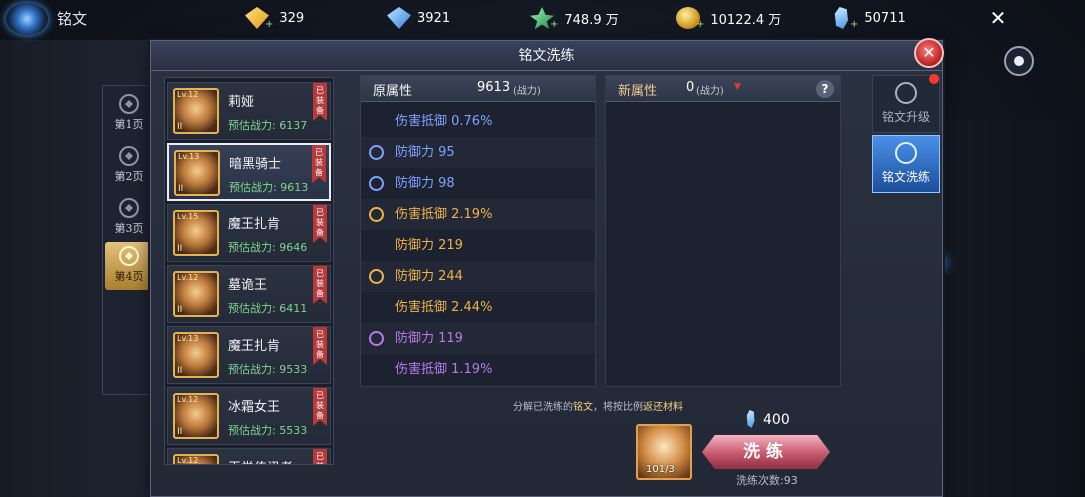  What do you see at coordinates (1019, 61) in the screenshot?
I see `record-button` at bounding box center [1019, 61].